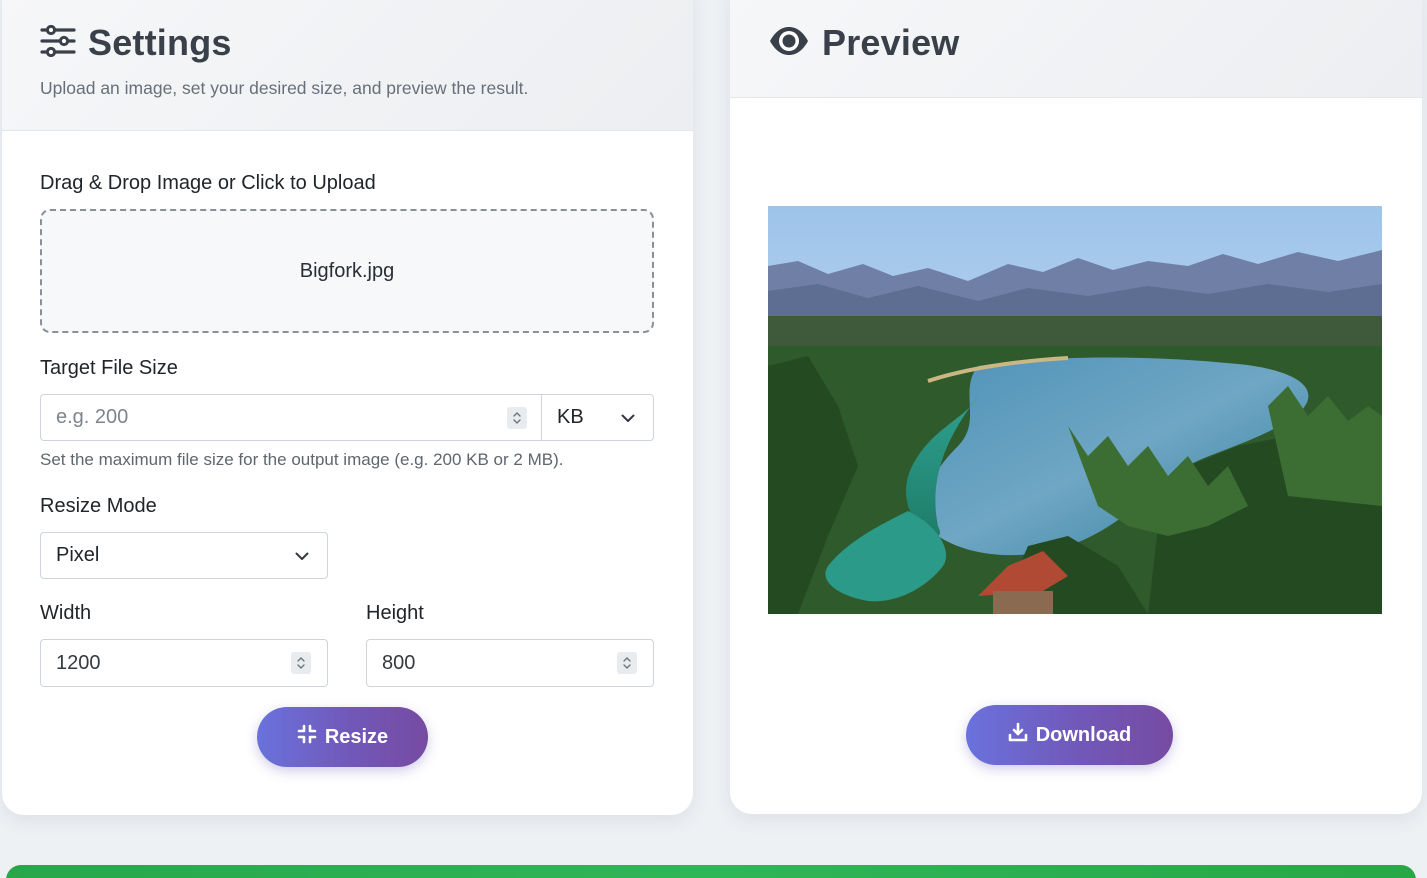 Image resolution: width=1427 pixels, height=878 pixels. I want to click on sliders-icon, so click(58, 43).